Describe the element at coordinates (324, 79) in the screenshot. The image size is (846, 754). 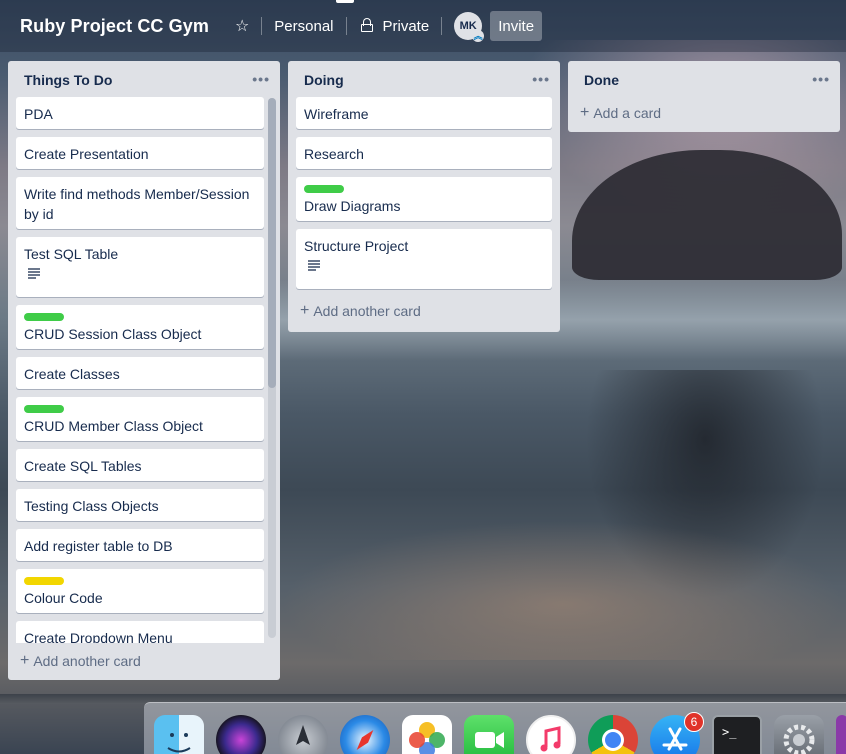
I see `list-title: Doing` at that location.